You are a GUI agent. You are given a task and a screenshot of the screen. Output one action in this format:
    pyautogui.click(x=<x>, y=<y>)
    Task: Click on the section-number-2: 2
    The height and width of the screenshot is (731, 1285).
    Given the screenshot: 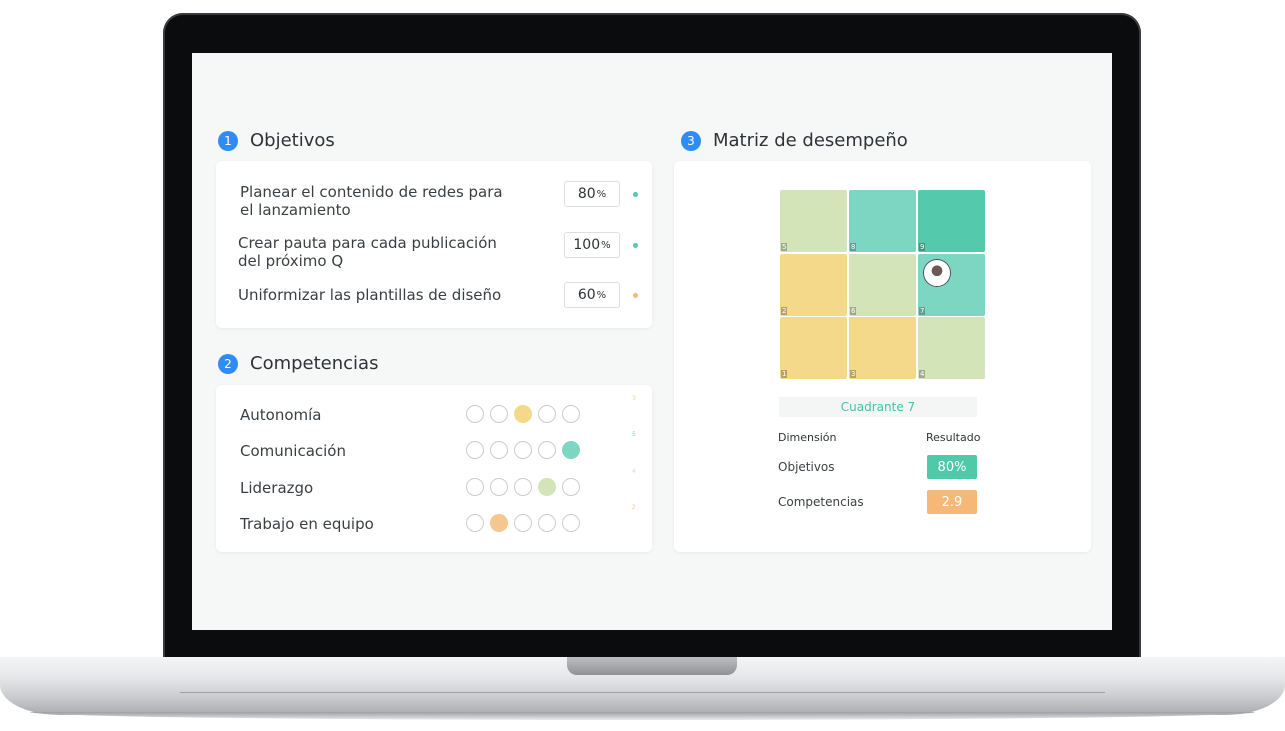 What is the action you would take?
    pyautogui.click(x=228, y=363)
    